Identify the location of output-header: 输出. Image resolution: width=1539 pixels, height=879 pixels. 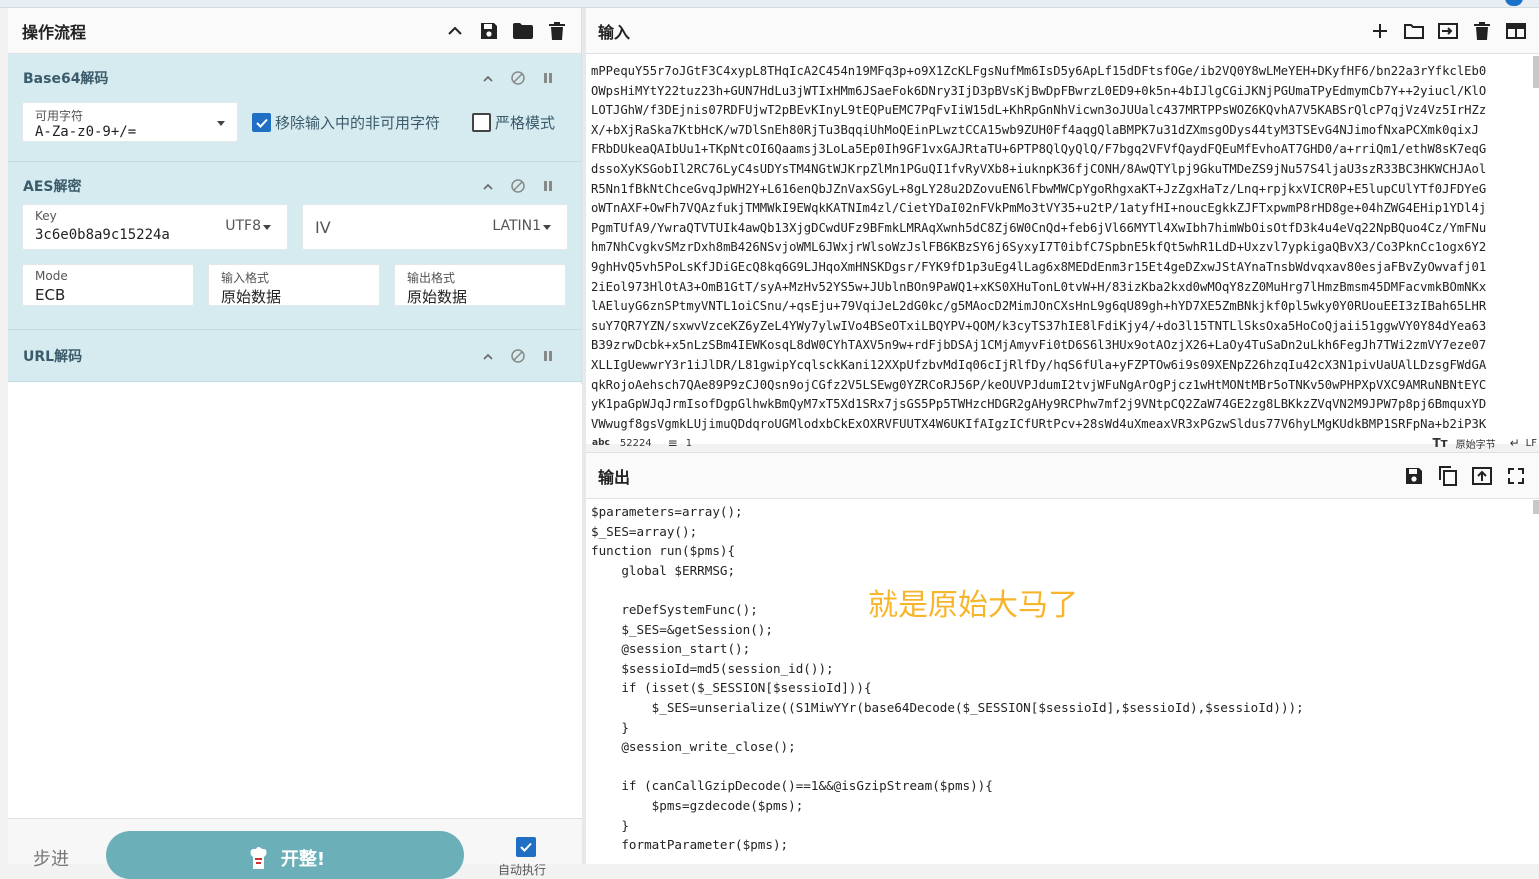
(1062, 476).